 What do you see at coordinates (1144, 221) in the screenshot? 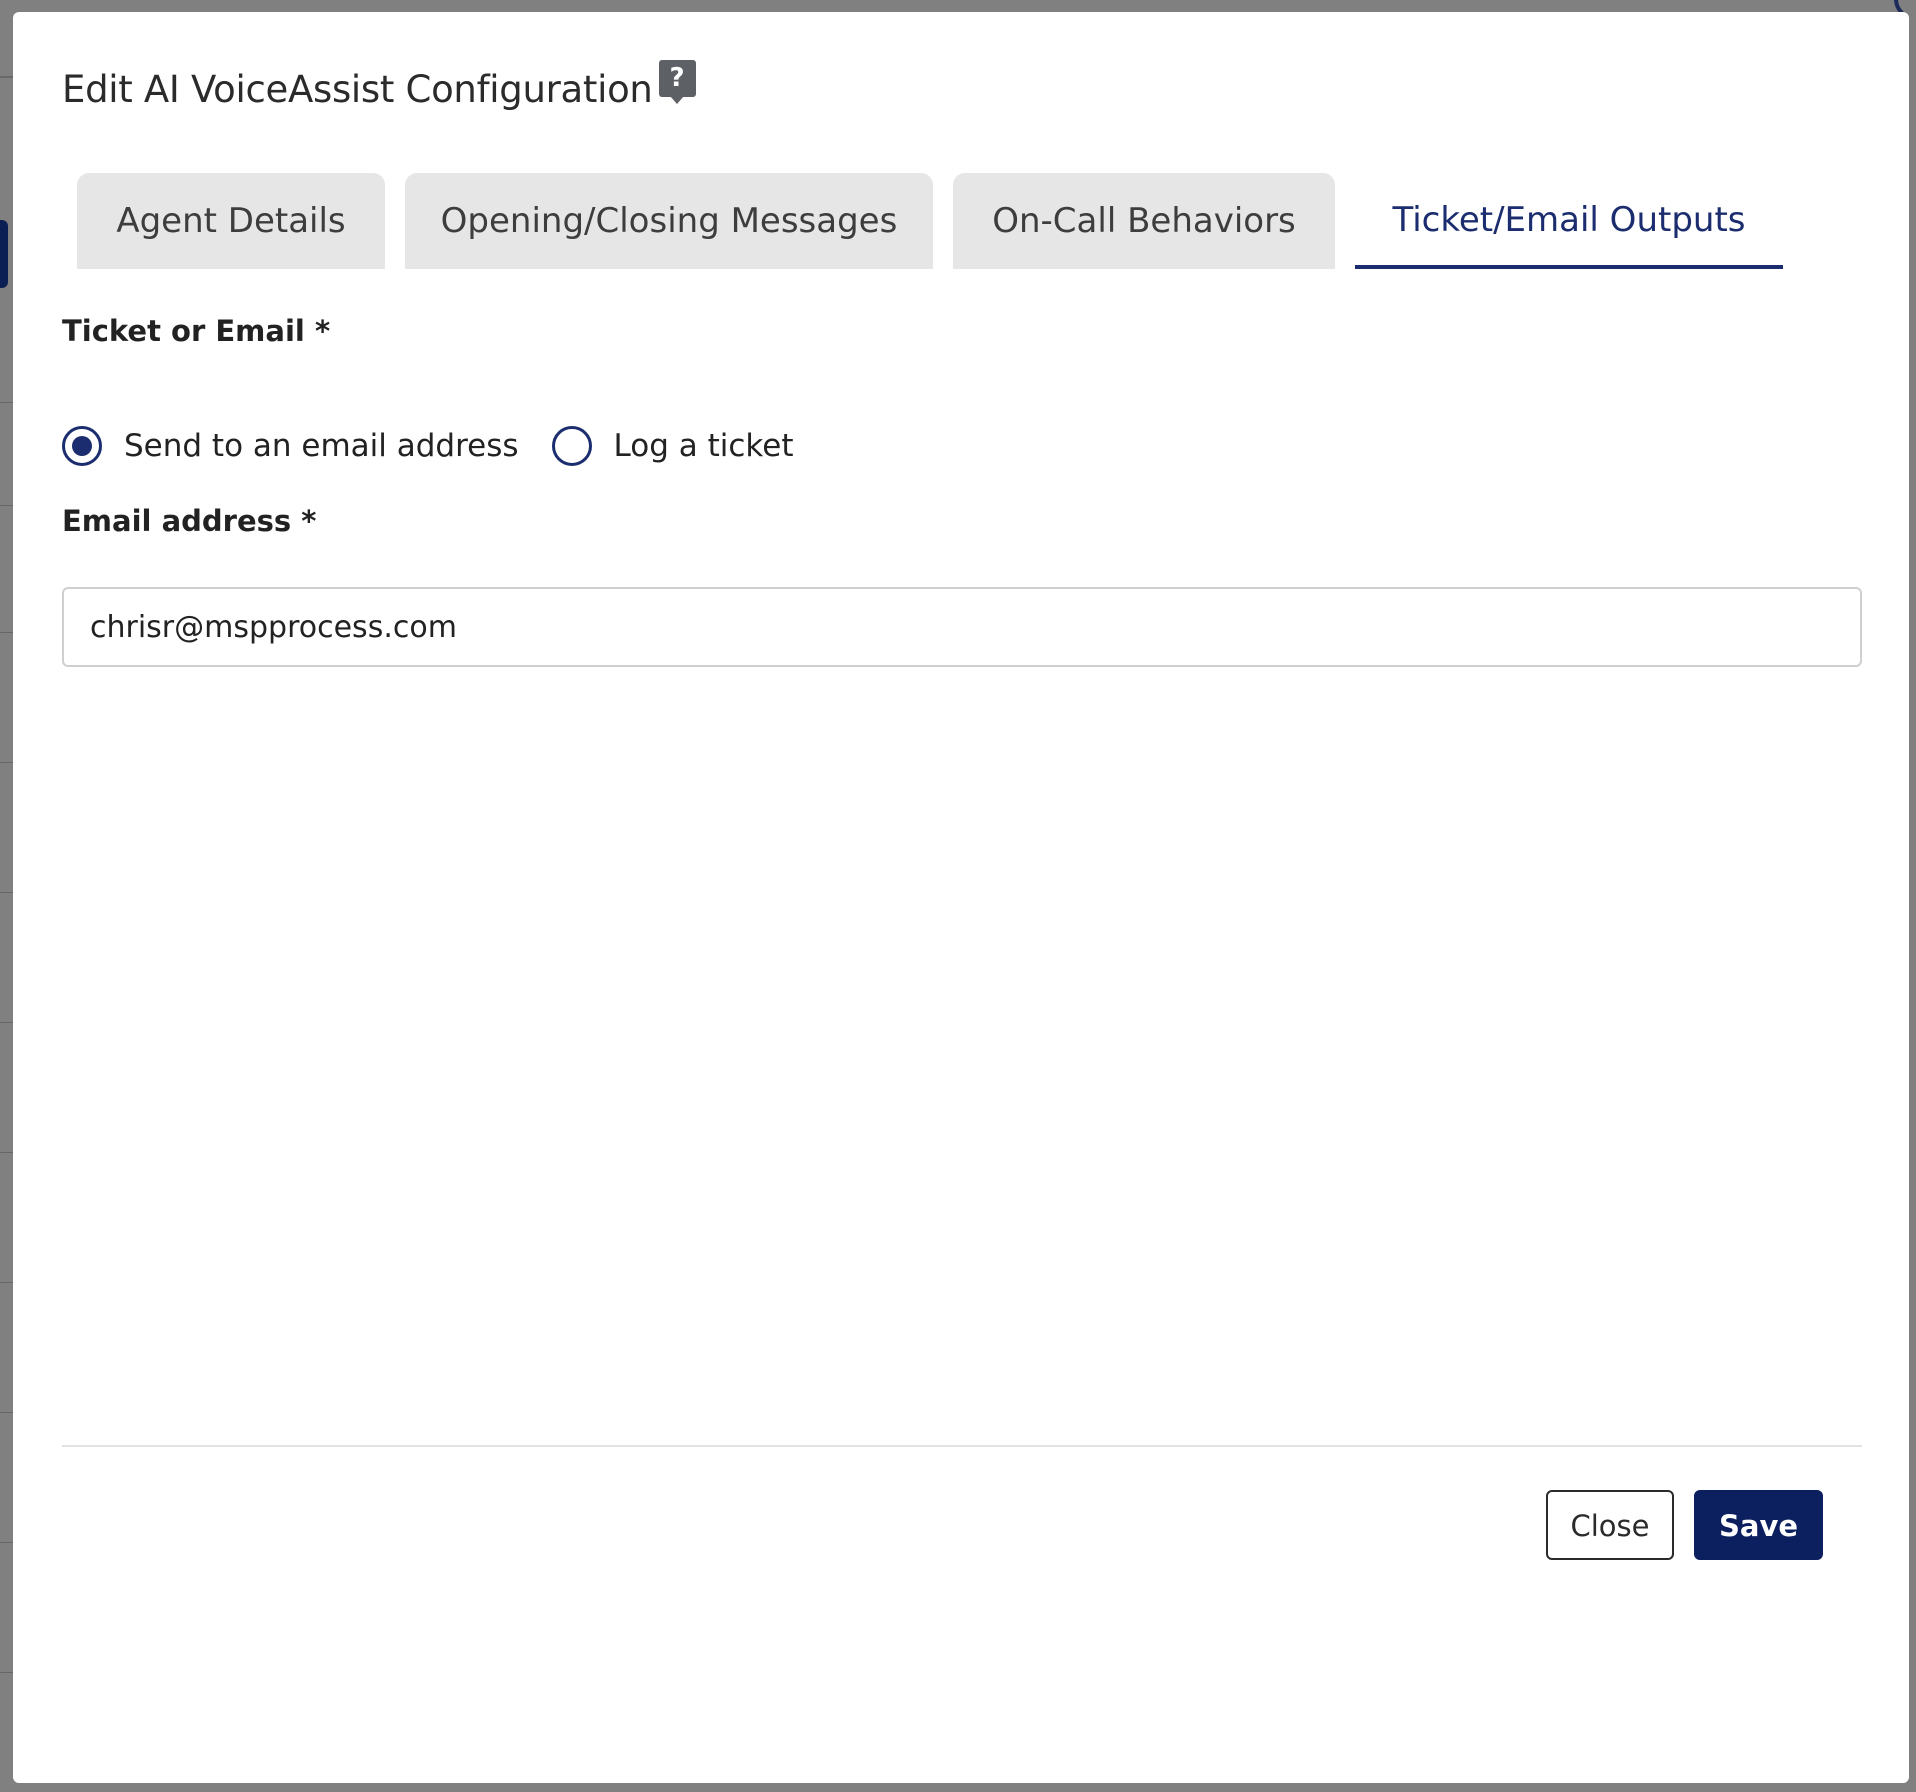
I see `tab-on-call-behaviors: On-Call Behaviors` at bounding box center [1144, 221].